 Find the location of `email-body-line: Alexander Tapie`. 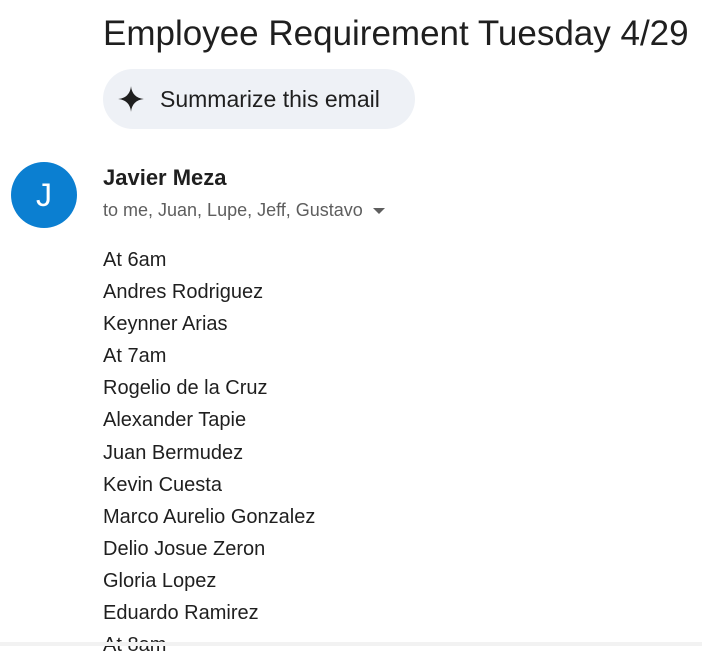

email-body-line: Alexander Tapie is located at coordinates (175, 420).